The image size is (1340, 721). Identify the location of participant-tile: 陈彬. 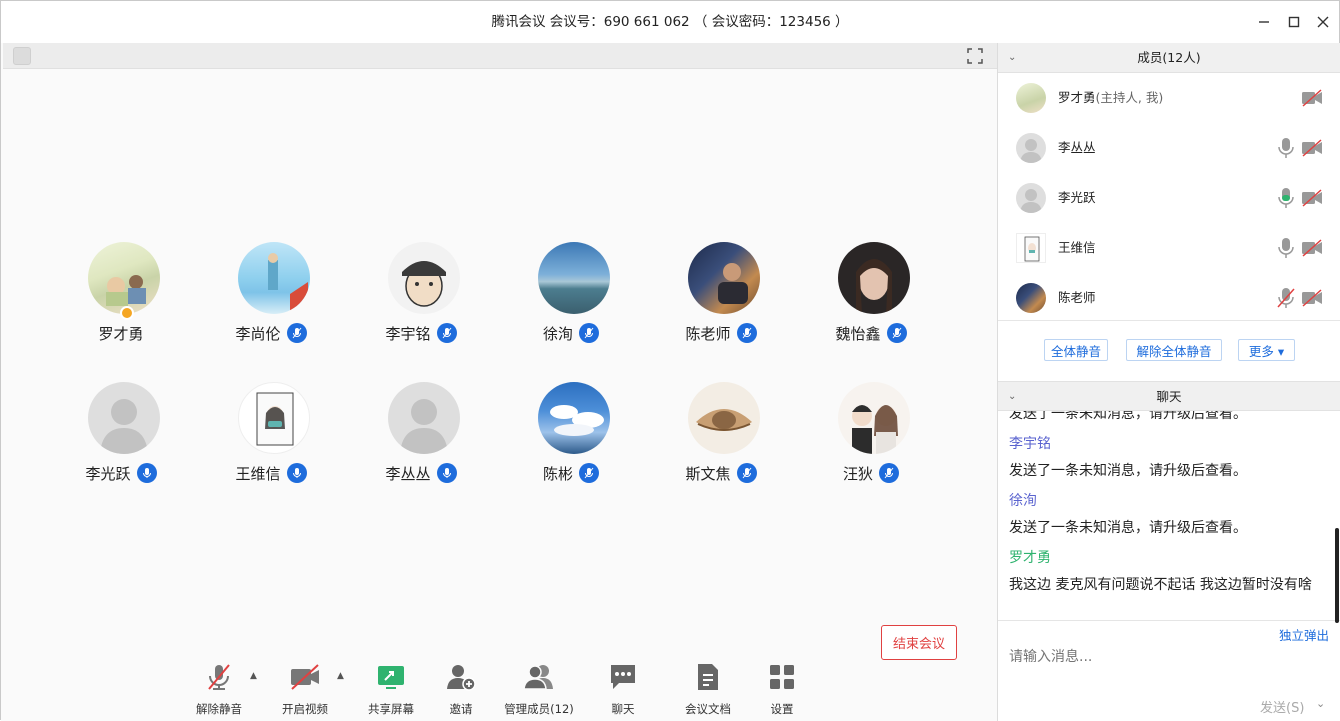
(571, 438).